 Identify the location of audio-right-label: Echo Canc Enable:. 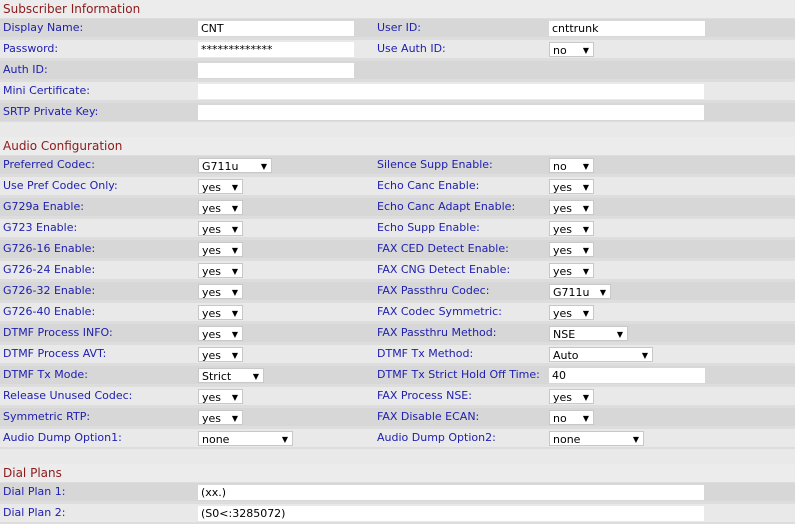
(428, 185).